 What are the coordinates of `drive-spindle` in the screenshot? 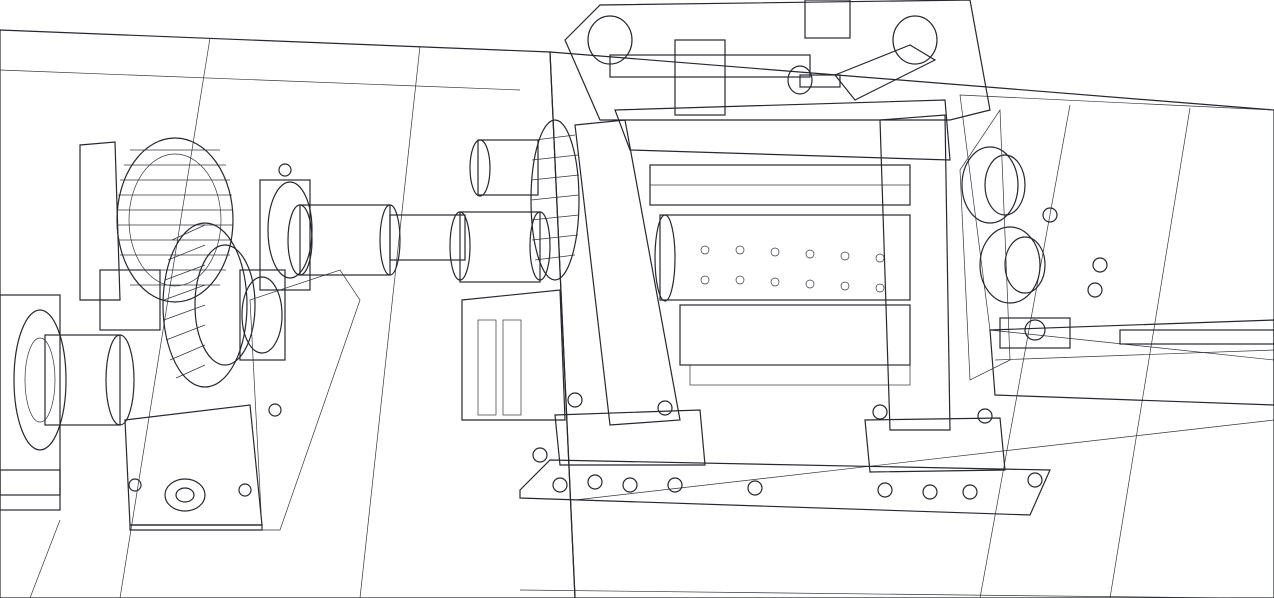 It's located at (419, 243).